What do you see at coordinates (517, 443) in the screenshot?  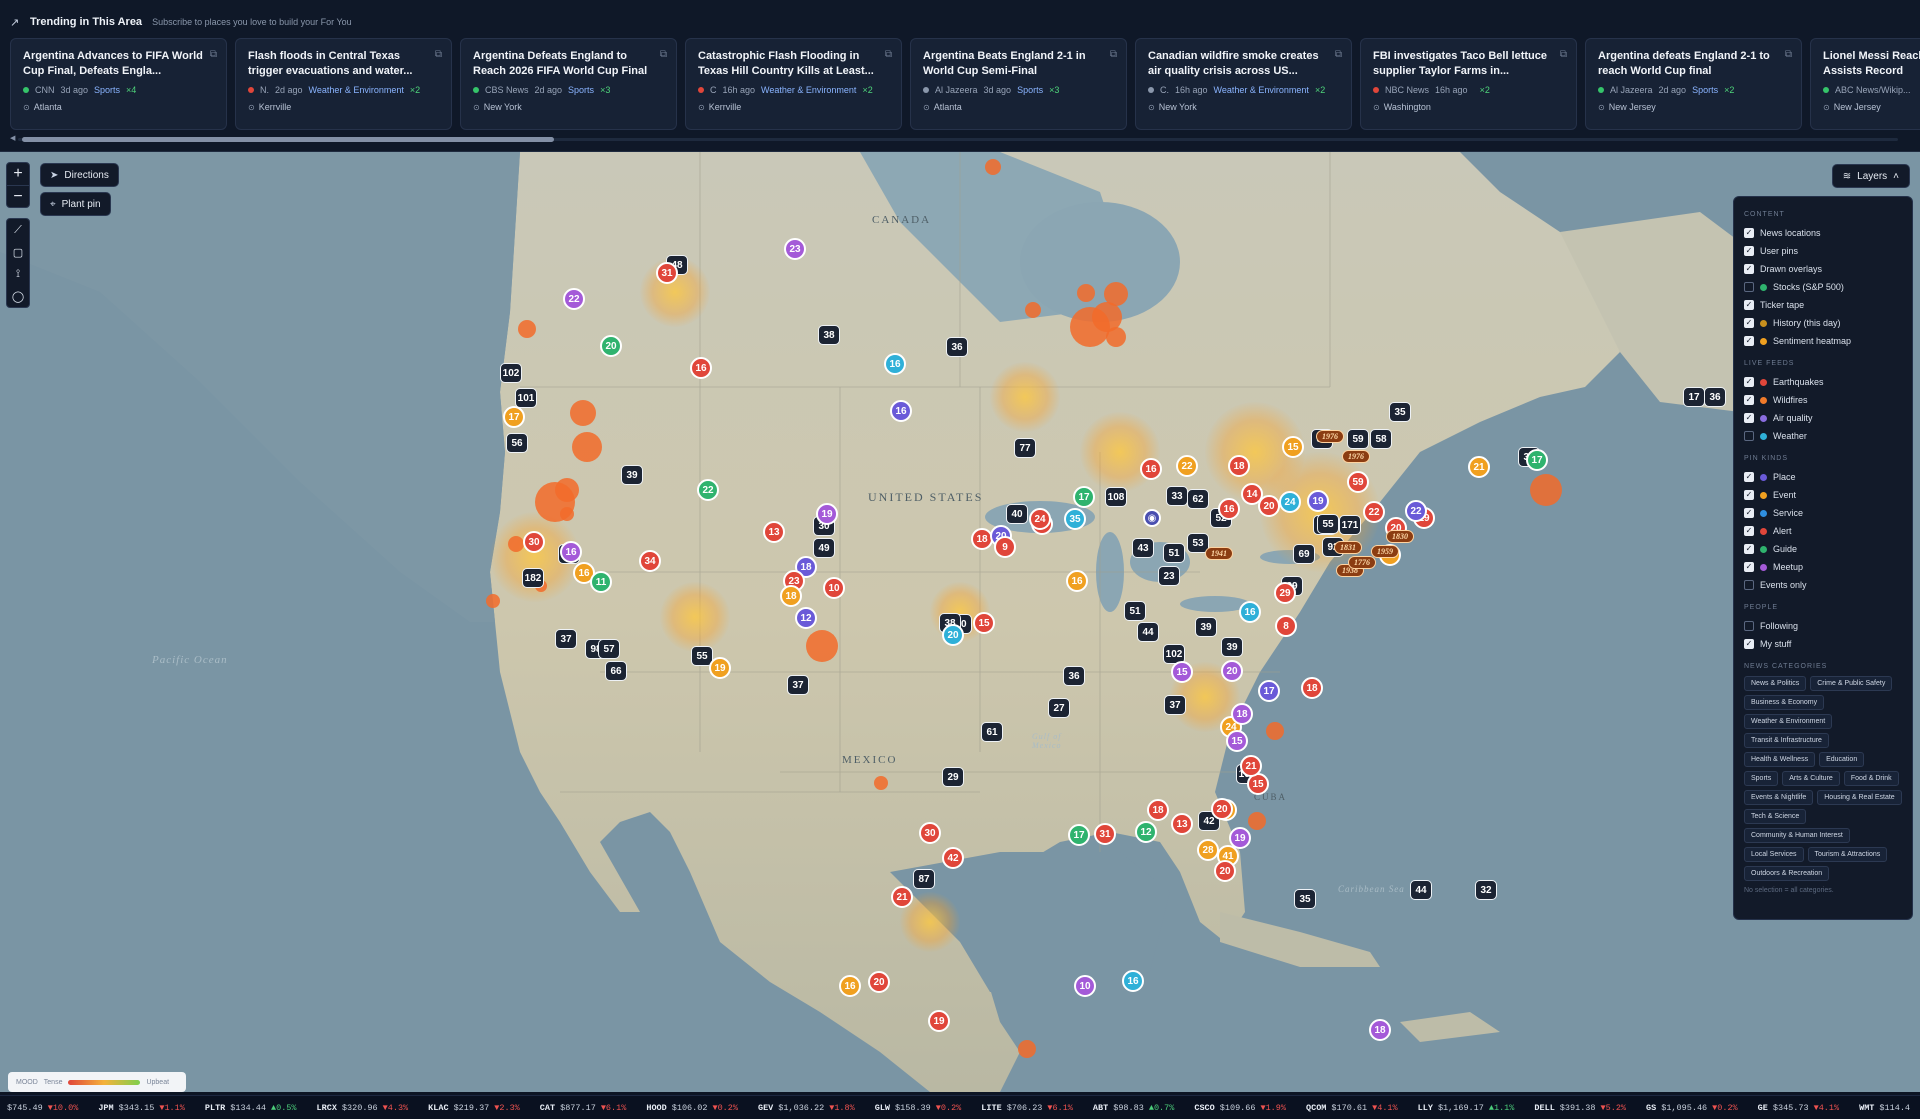 I see `news-cluster-marker: 56` at bounding box center [517, 443].